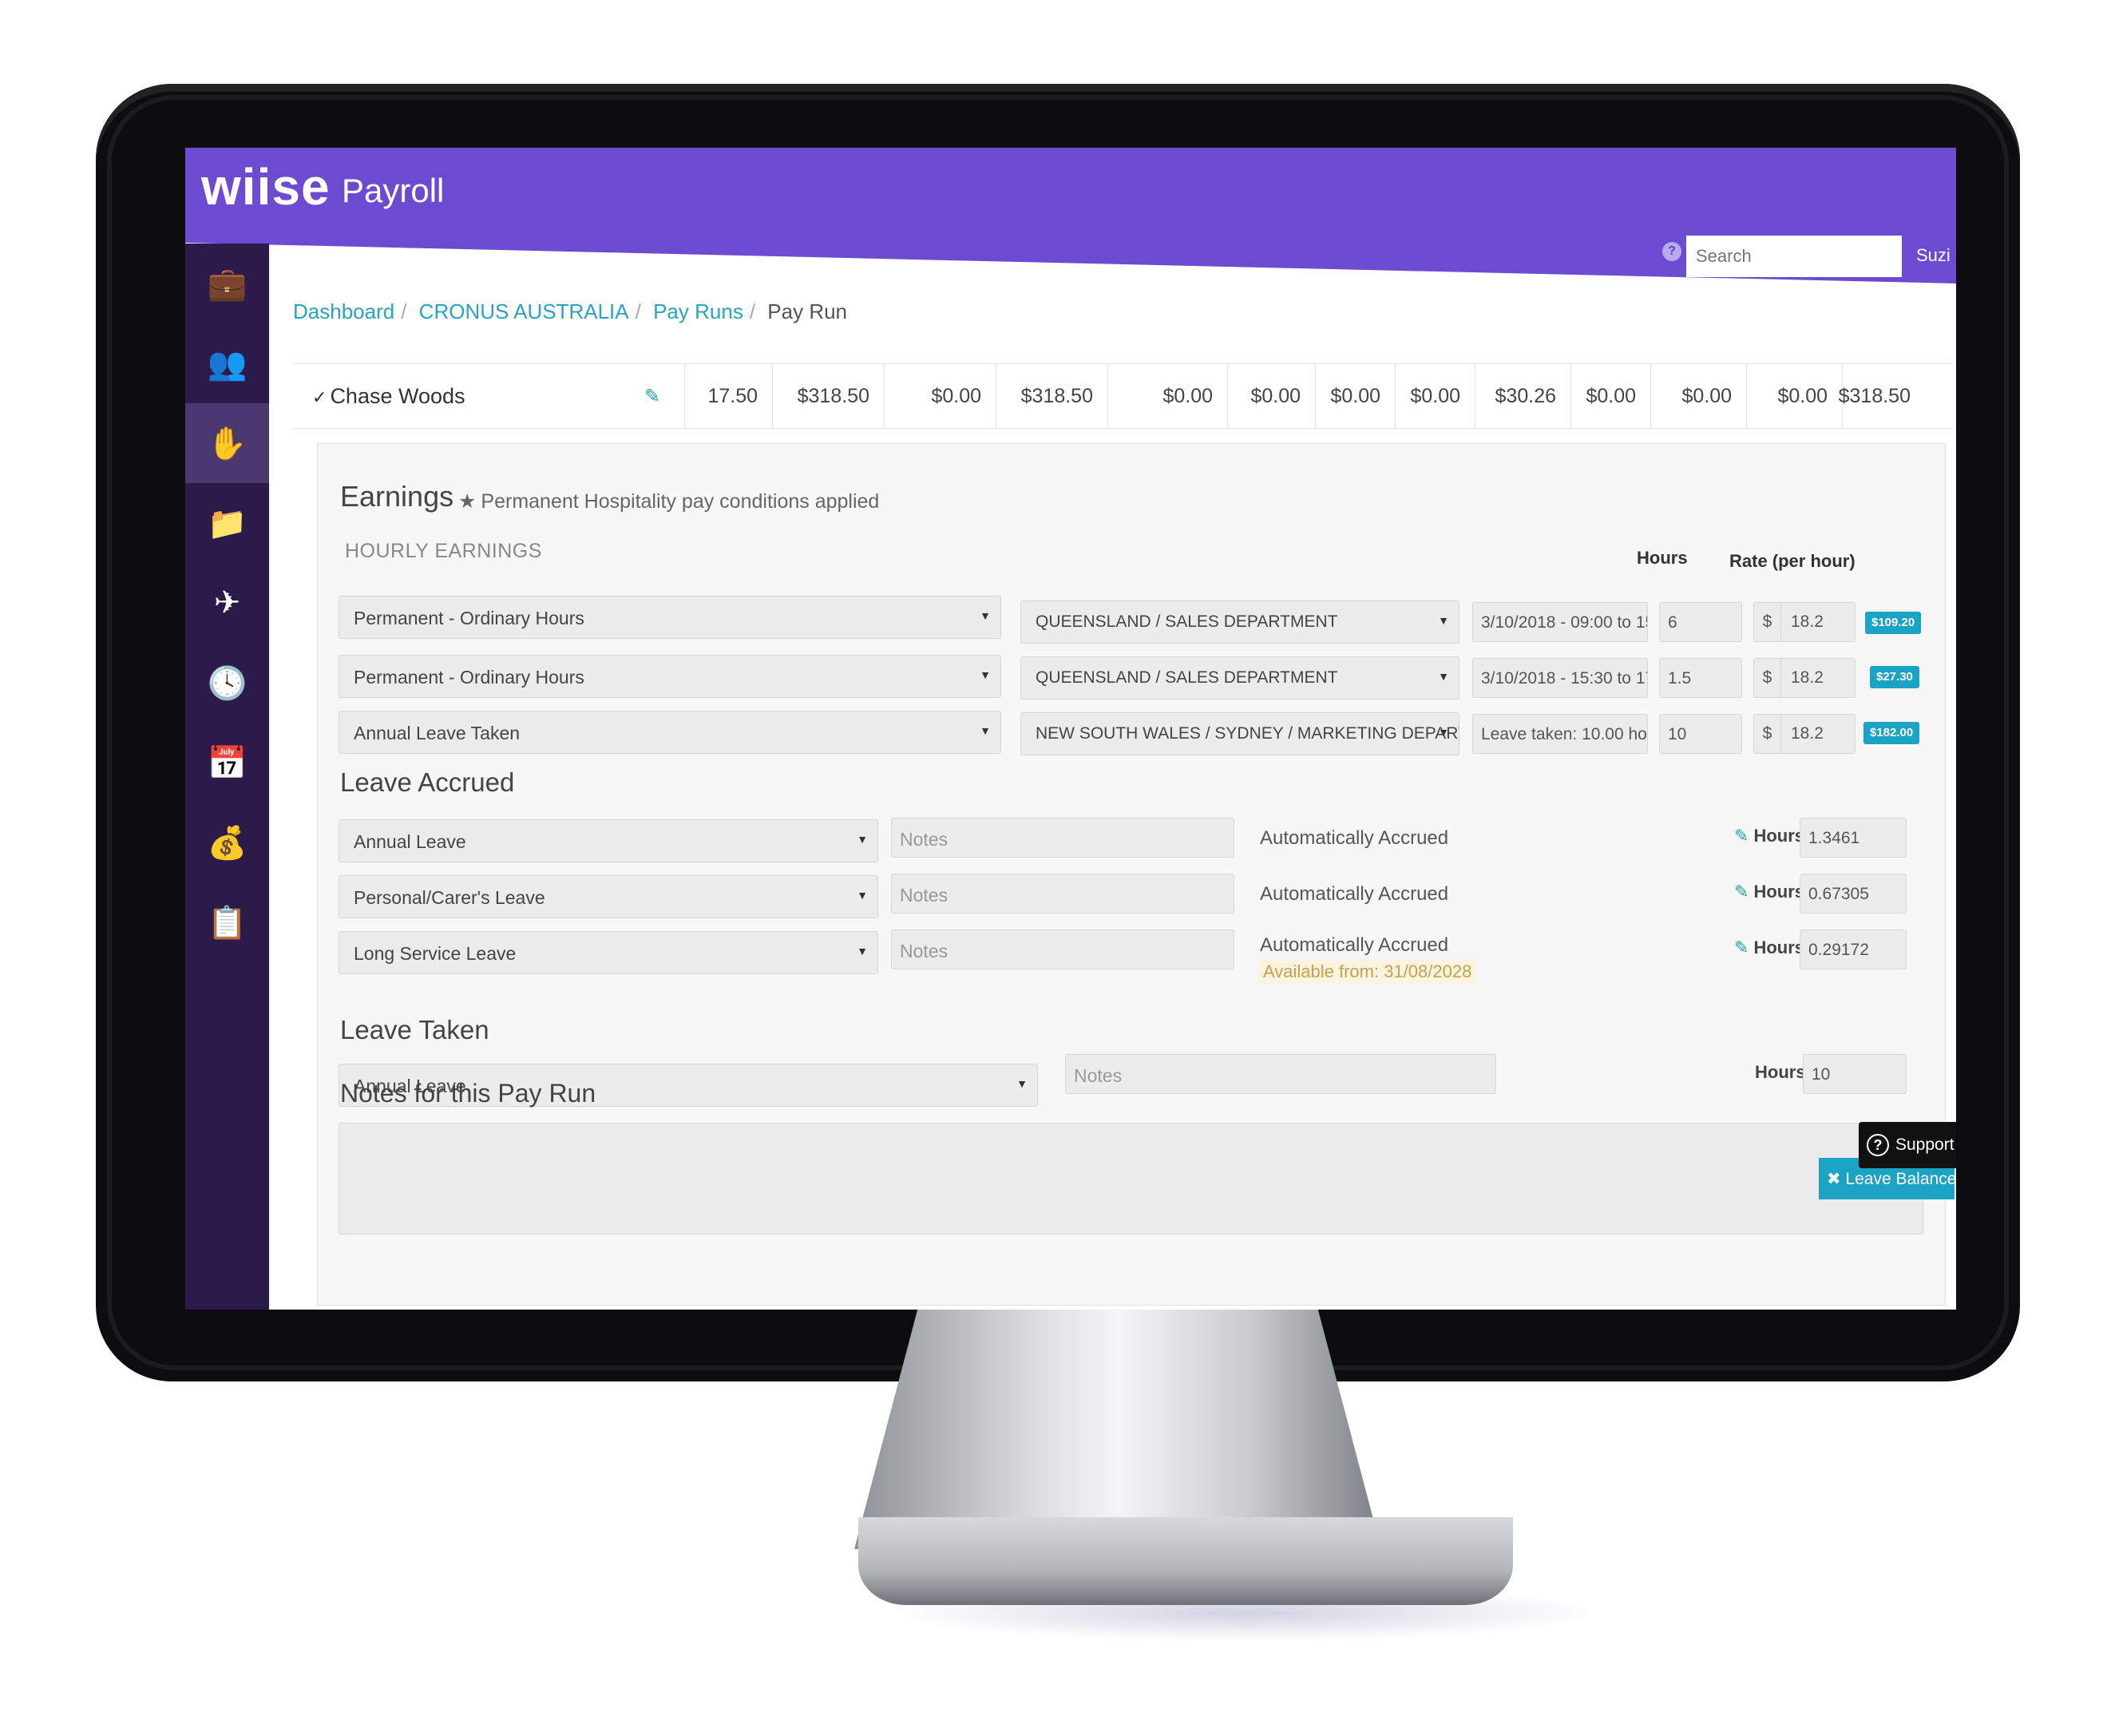 Image resolution: width=2103 pixels, height=1736 pixels. I want to click on briefcase-icon: 💼, so click(227, 284).